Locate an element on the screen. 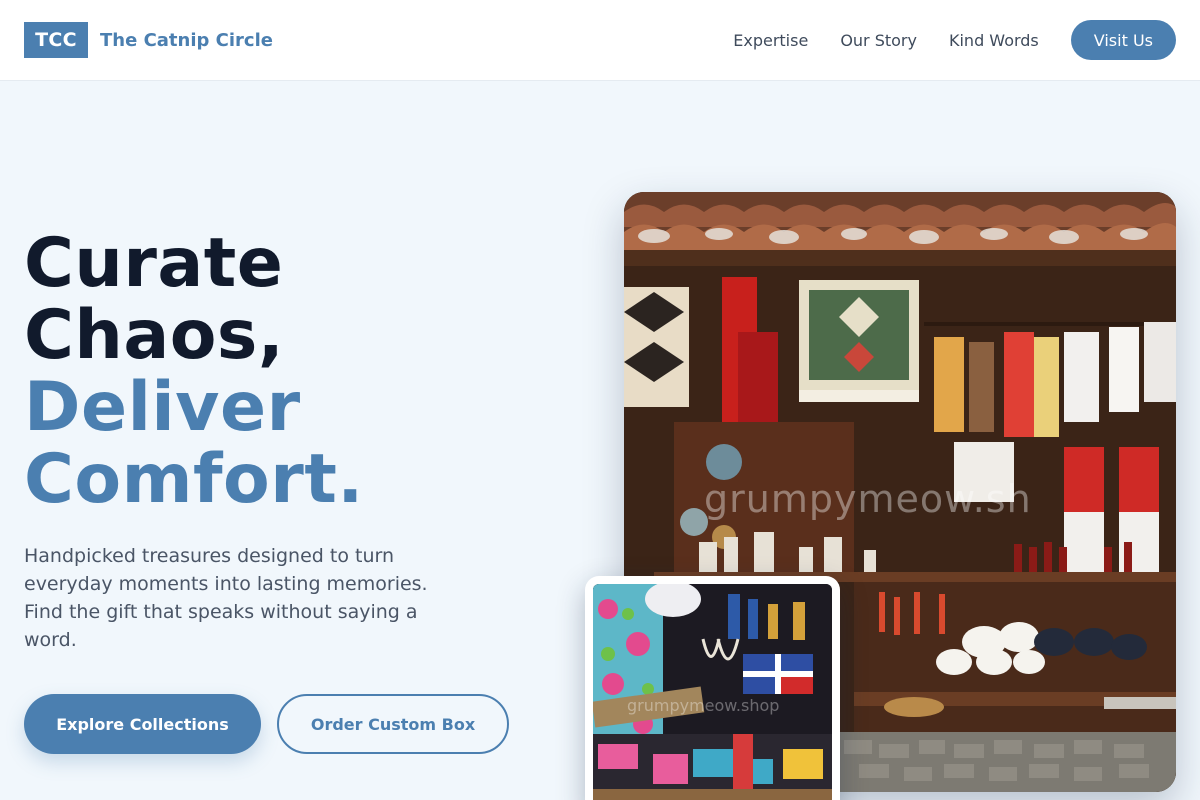 The image size is (1200, 800). souvenir-stall-photo-frame: grumpymeow.shop is located at coordinates (712, 688).